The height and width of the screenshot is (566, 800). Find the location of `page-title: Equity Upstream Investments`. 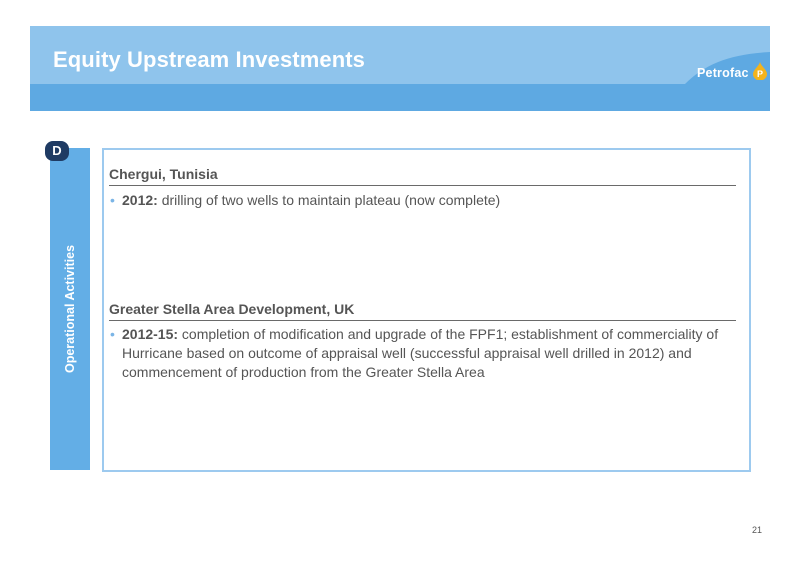

page-title: Equity Upstream Investments is located at coordinates (209, 59).